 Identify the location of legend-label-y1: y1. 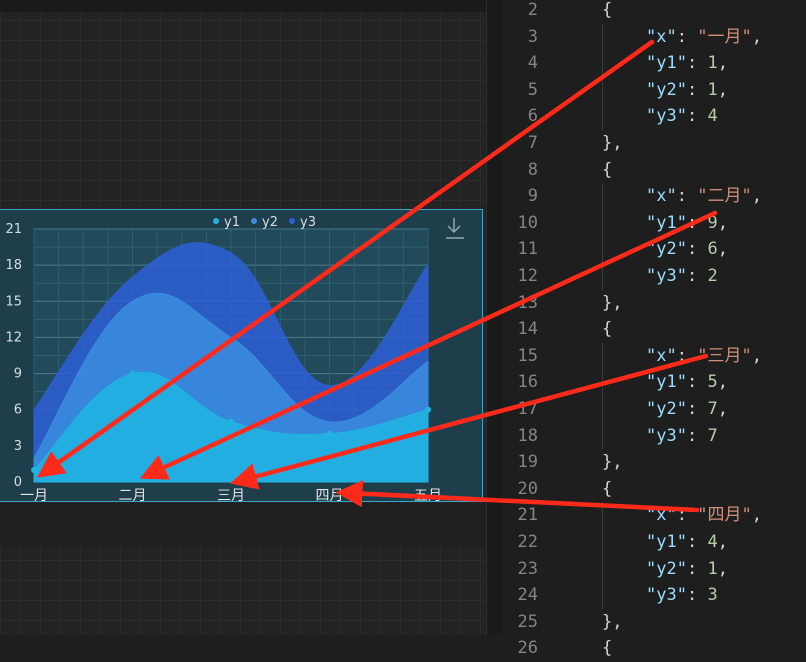
(232, 222).